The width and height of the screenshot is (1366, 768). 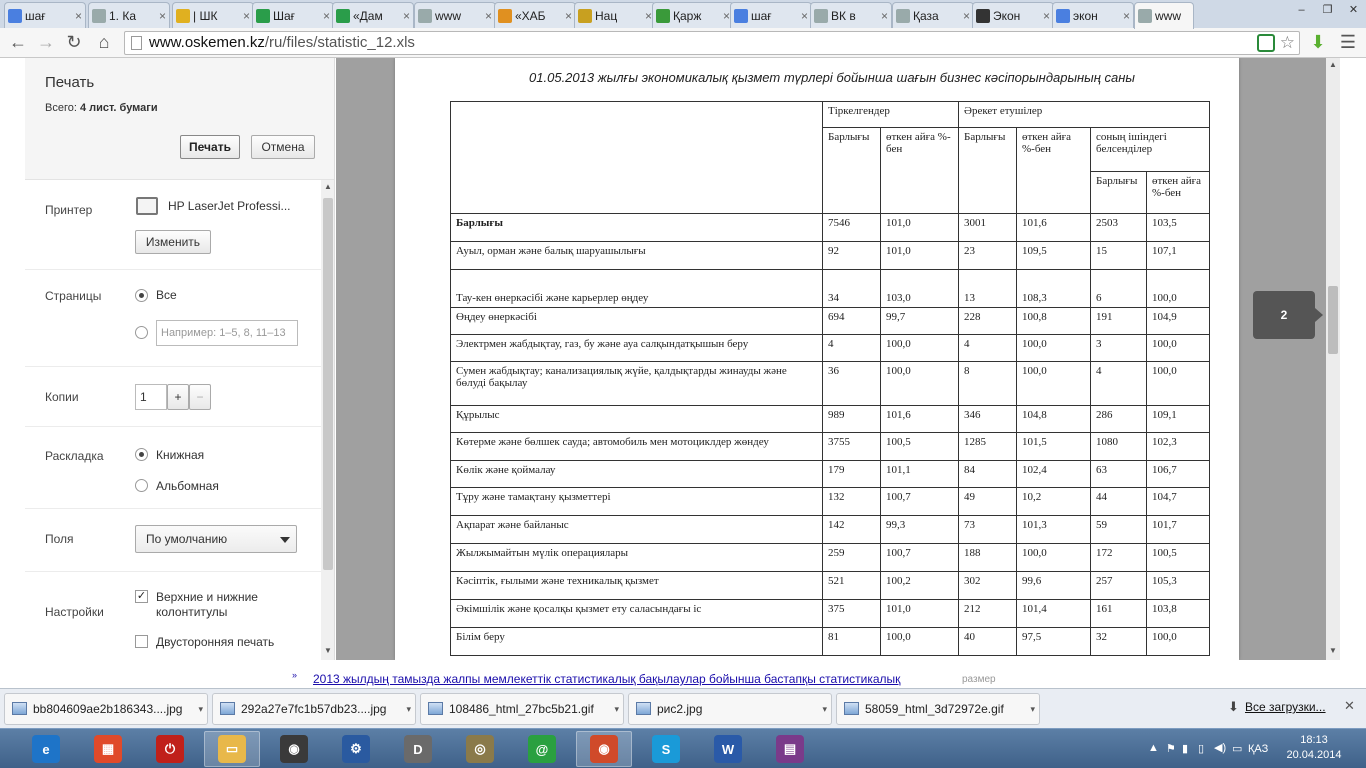 What do you see at coordinates (1171, 748) in the screenshot?
I see `flag-icon: ⚑` at bounding box center [1171, 748].